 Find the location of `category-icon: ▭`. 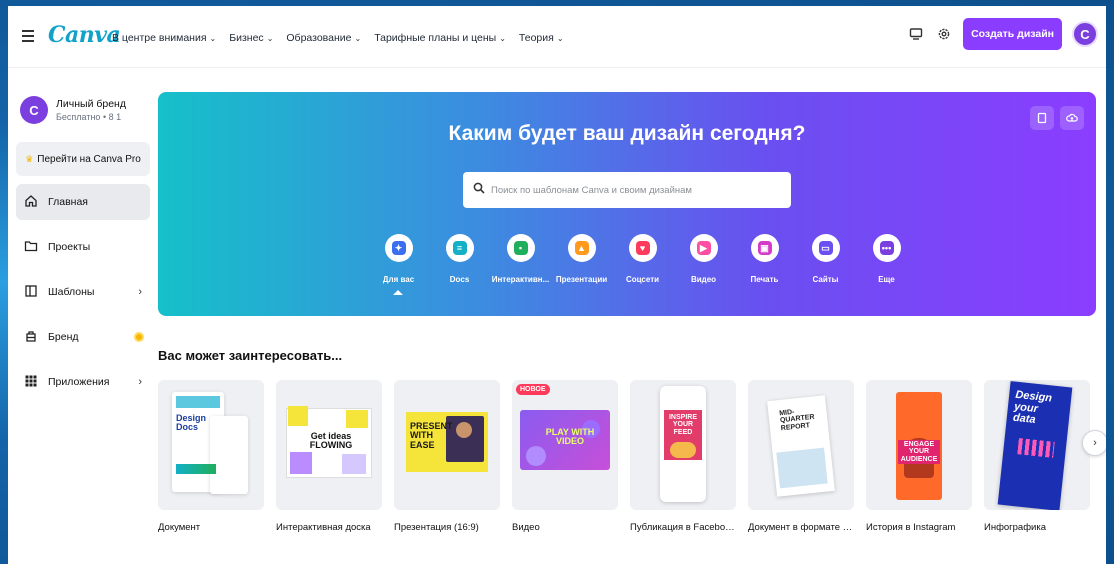

category-icon: ▭ is located at coordinates (825, 248).